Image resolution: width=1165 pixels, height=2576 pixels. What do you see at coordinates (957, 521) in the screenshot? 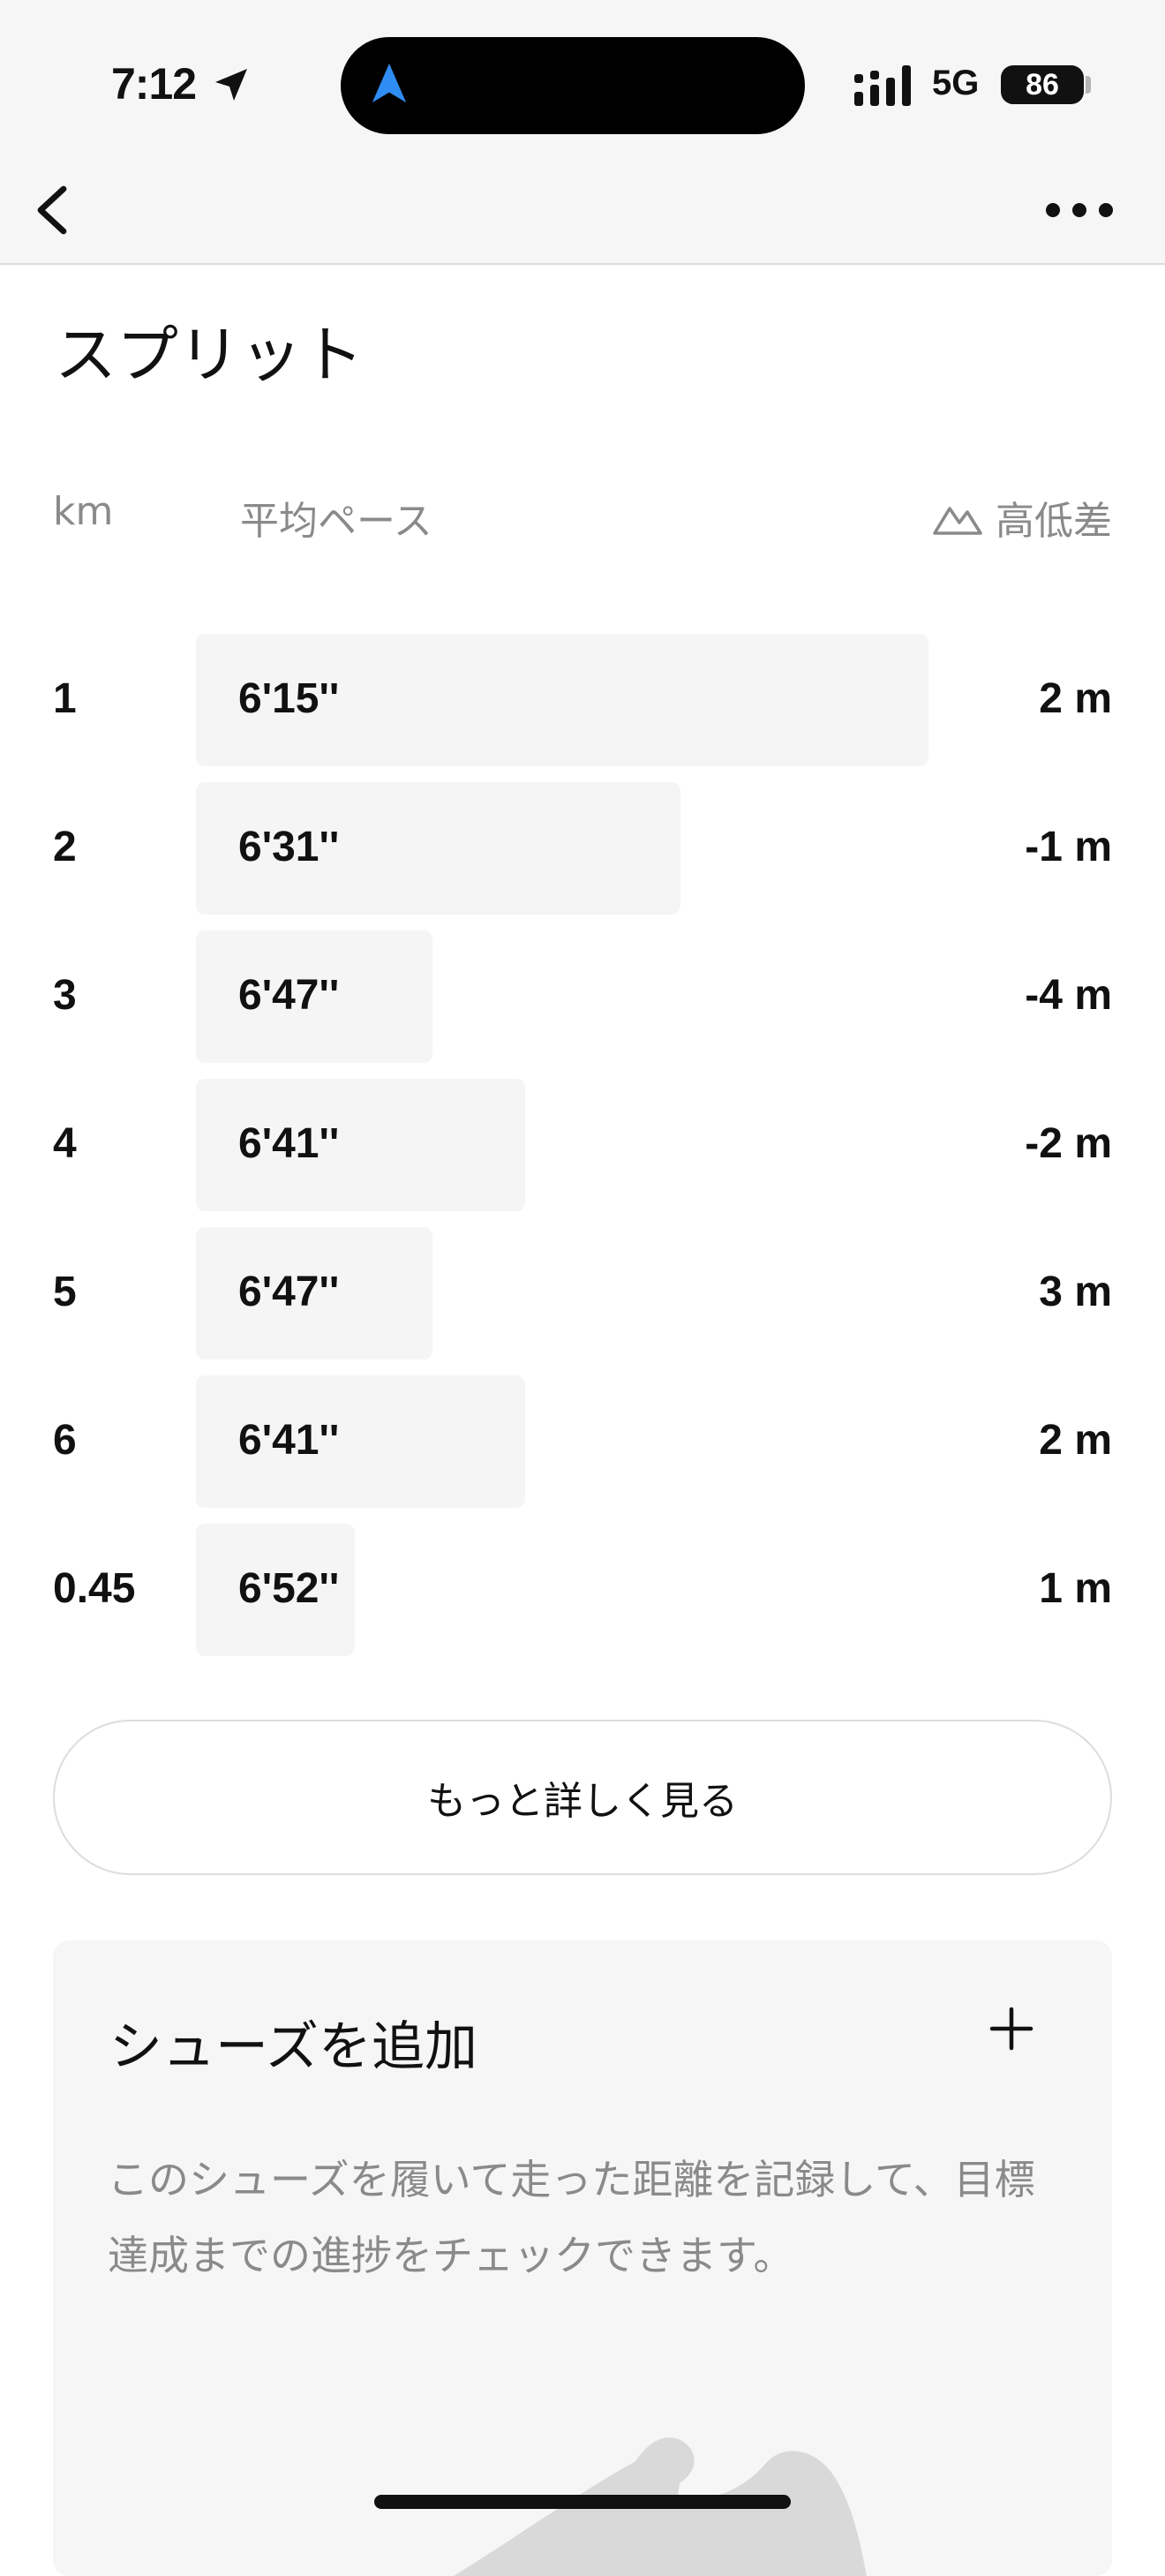
I see `elevation-mountain-icon` at bounding box center [957, 521].